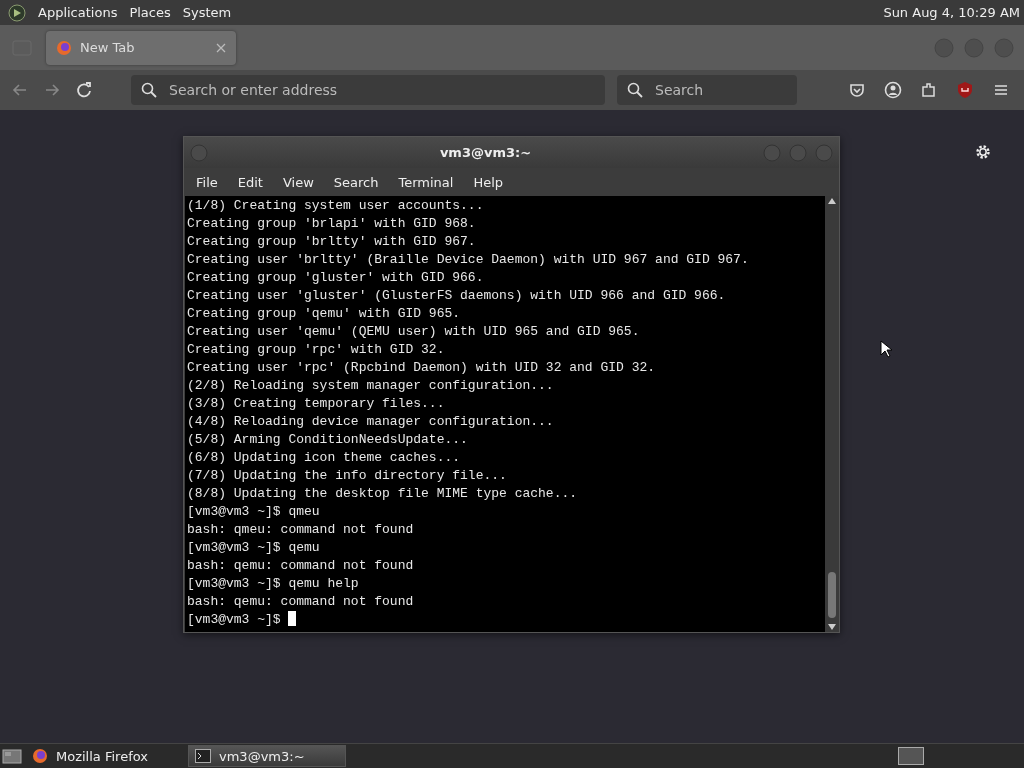  Describe the element at coordinates (273, 584) in the screenshot. I see `terminal-line: [vm3@vm3 ~]$ qemu help` at that location.